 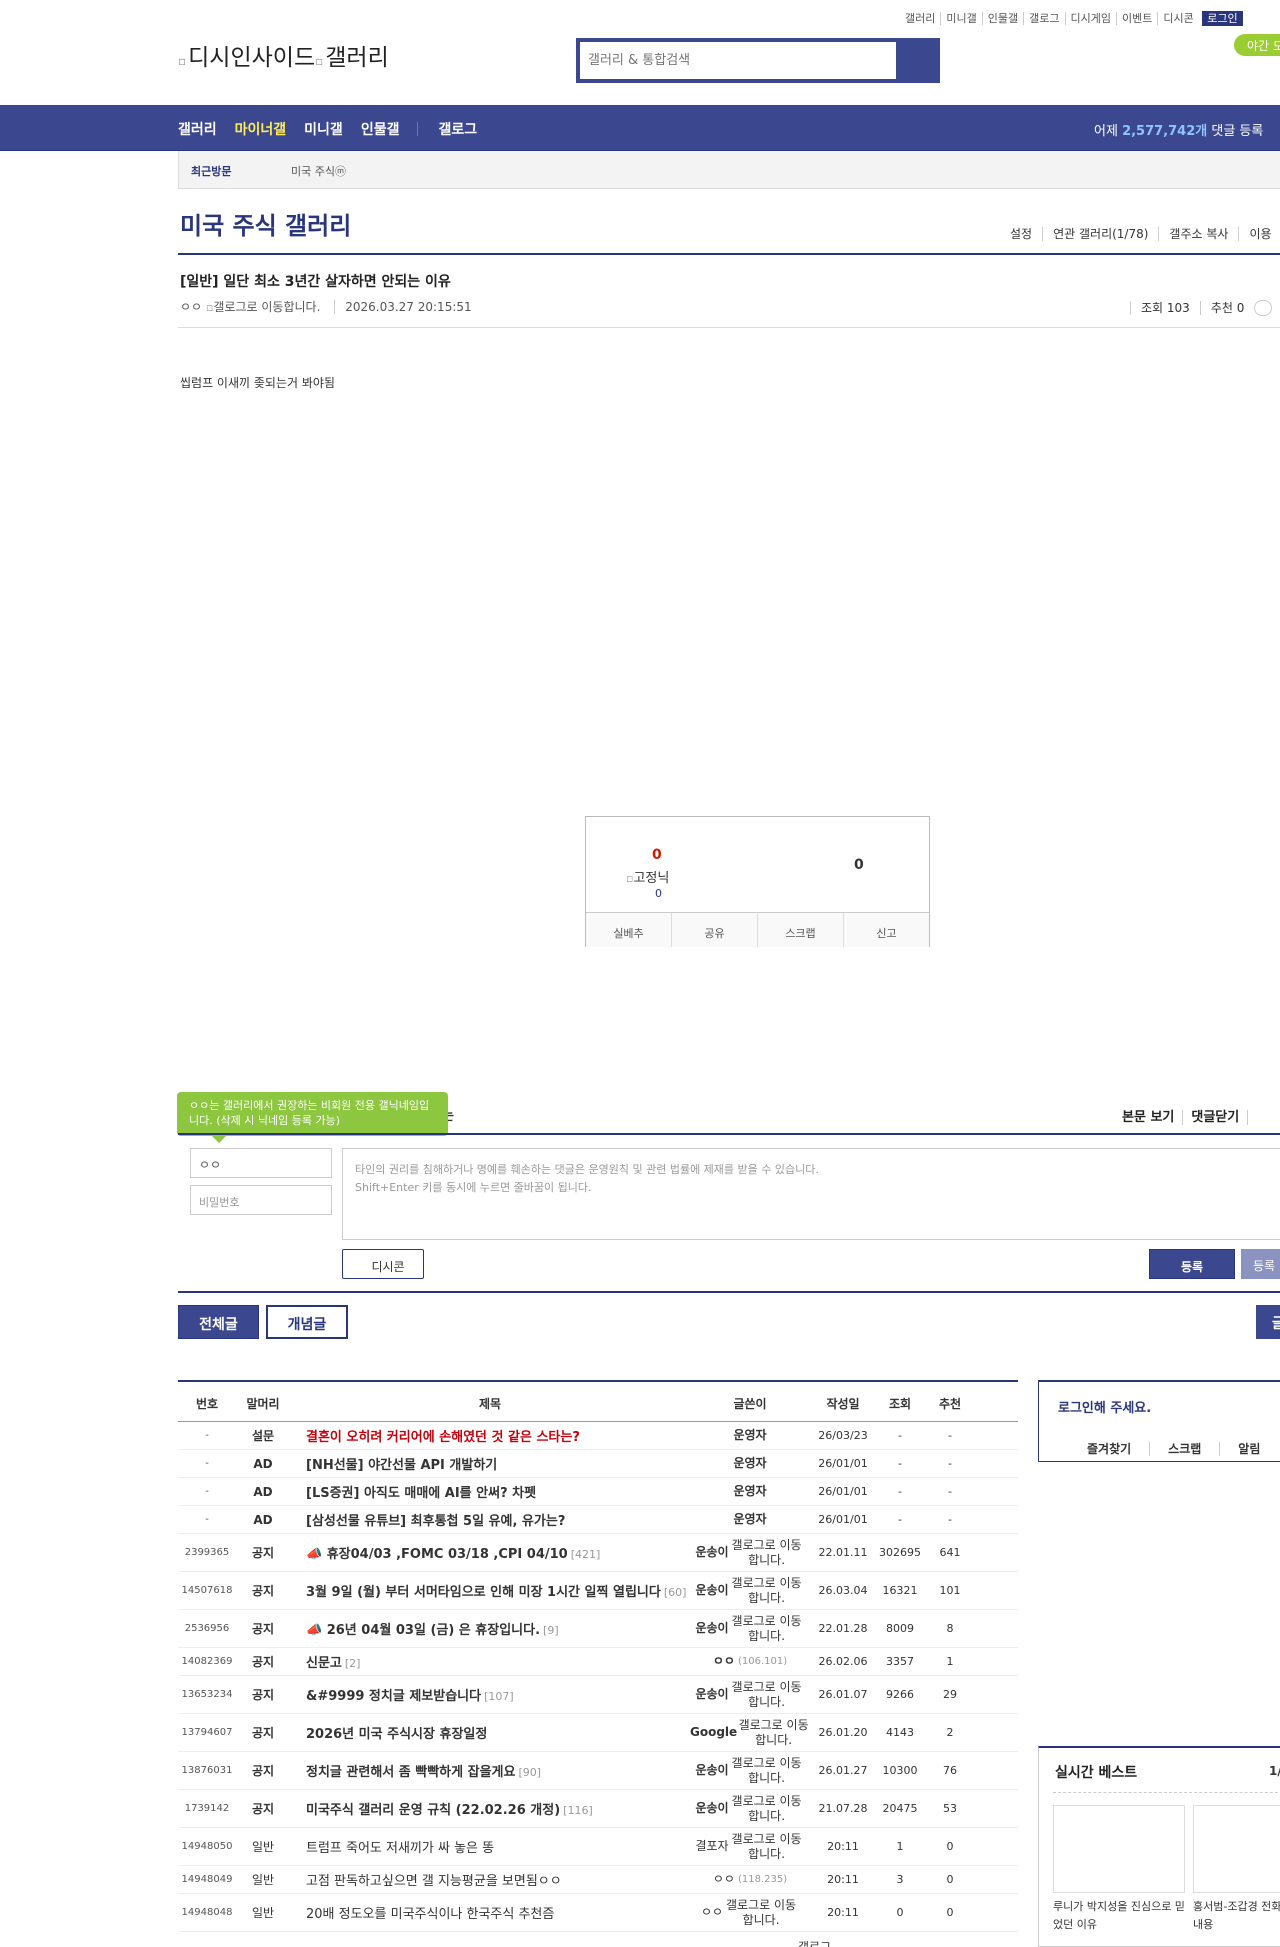 What do you see at coordinates (1021, 234) in the screenshot?
I see `gallery-link-settings: 설정` at bounding box center [1021, 234].